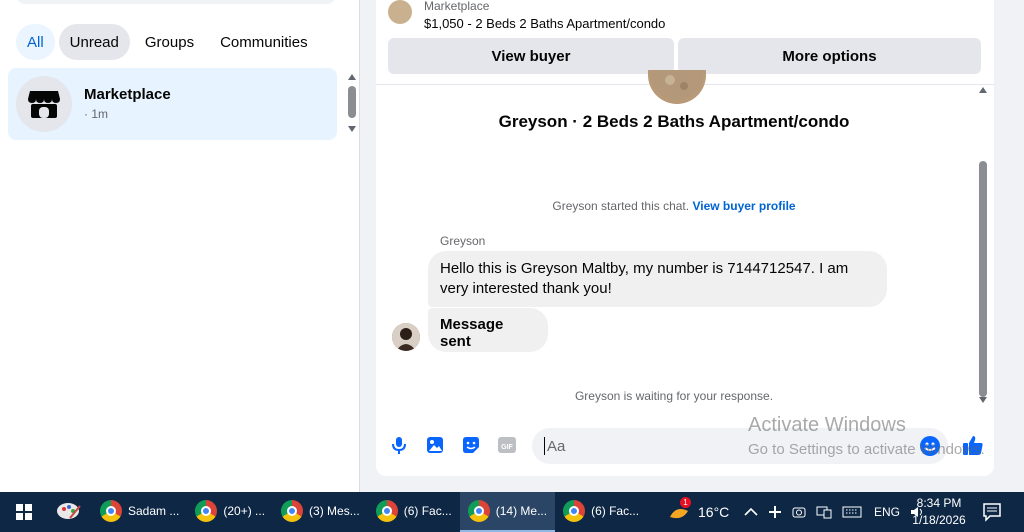 The height and width of the screenshot is (532, 1024). I want to click on chat-scrollbar, so click(983, 247).